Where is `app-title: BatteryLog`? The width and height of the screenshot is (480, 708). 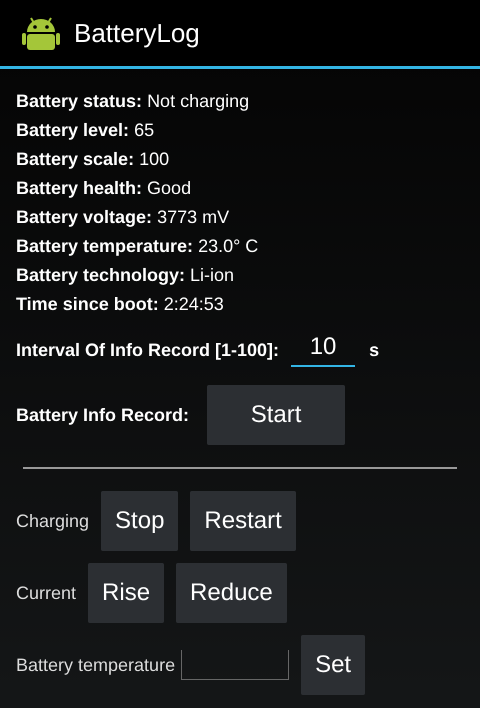 app-title: BatteryLog is located at coordinates (137, 33).